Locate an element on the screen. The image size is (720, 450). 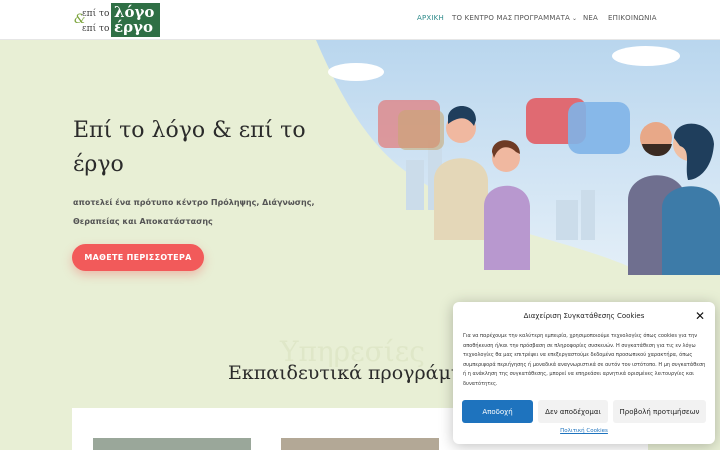
site-logo: επί το & επί το λόγο έργο is located at coordinates (117, 20).